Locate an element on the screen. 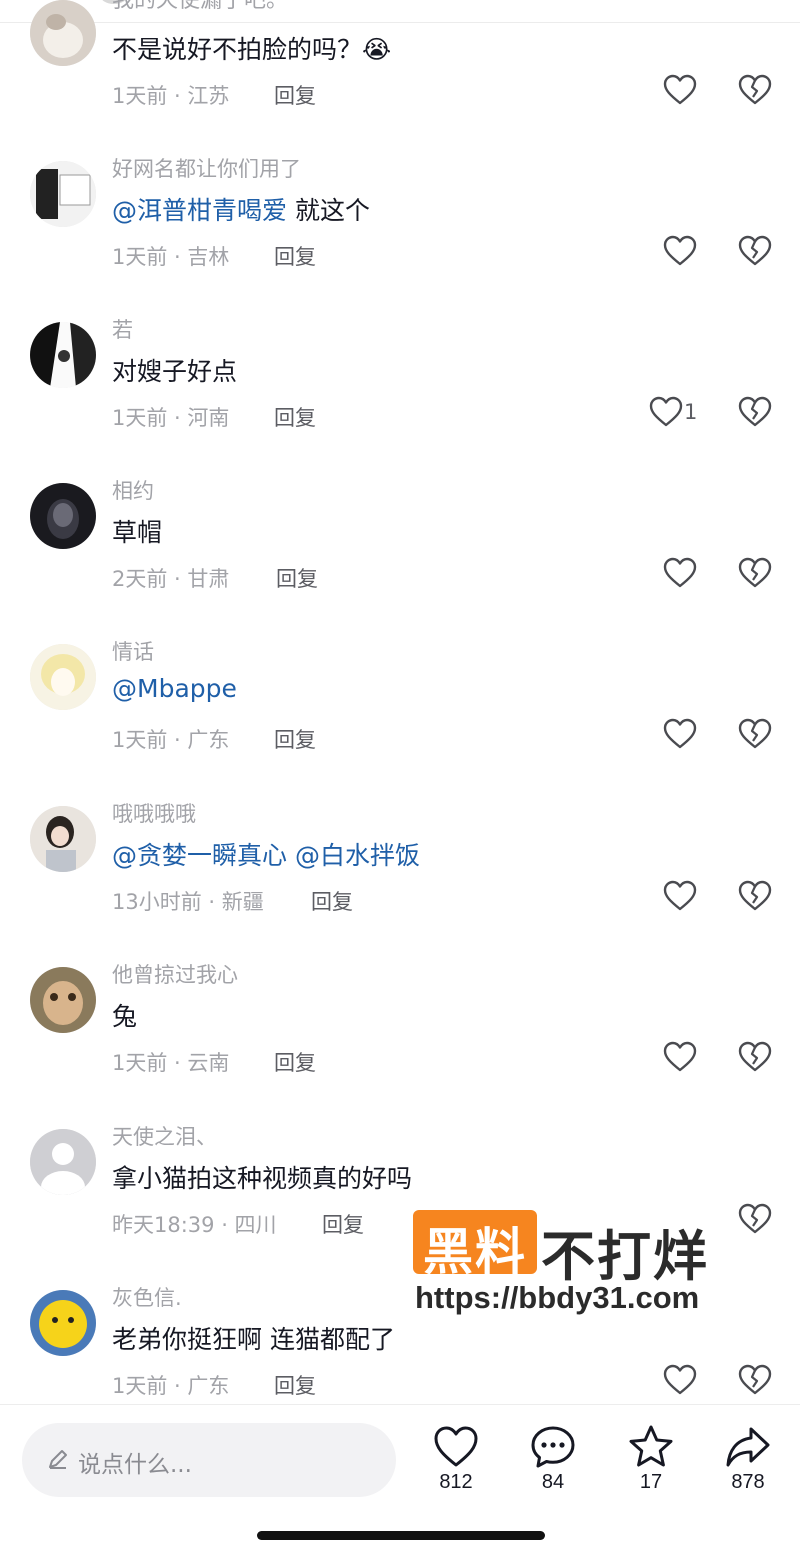  star-icon is located at coordinates (651, 1446).